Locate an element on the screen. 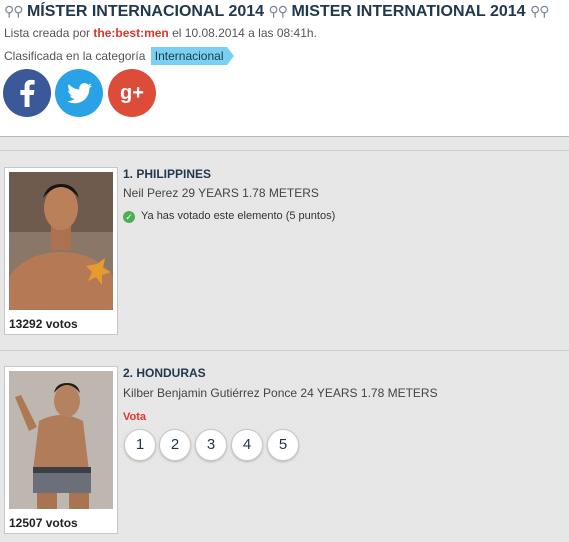 Image resolution: width=569 pixels, height=542 pixels. twitter-icon is located at coordinates (79, 93).